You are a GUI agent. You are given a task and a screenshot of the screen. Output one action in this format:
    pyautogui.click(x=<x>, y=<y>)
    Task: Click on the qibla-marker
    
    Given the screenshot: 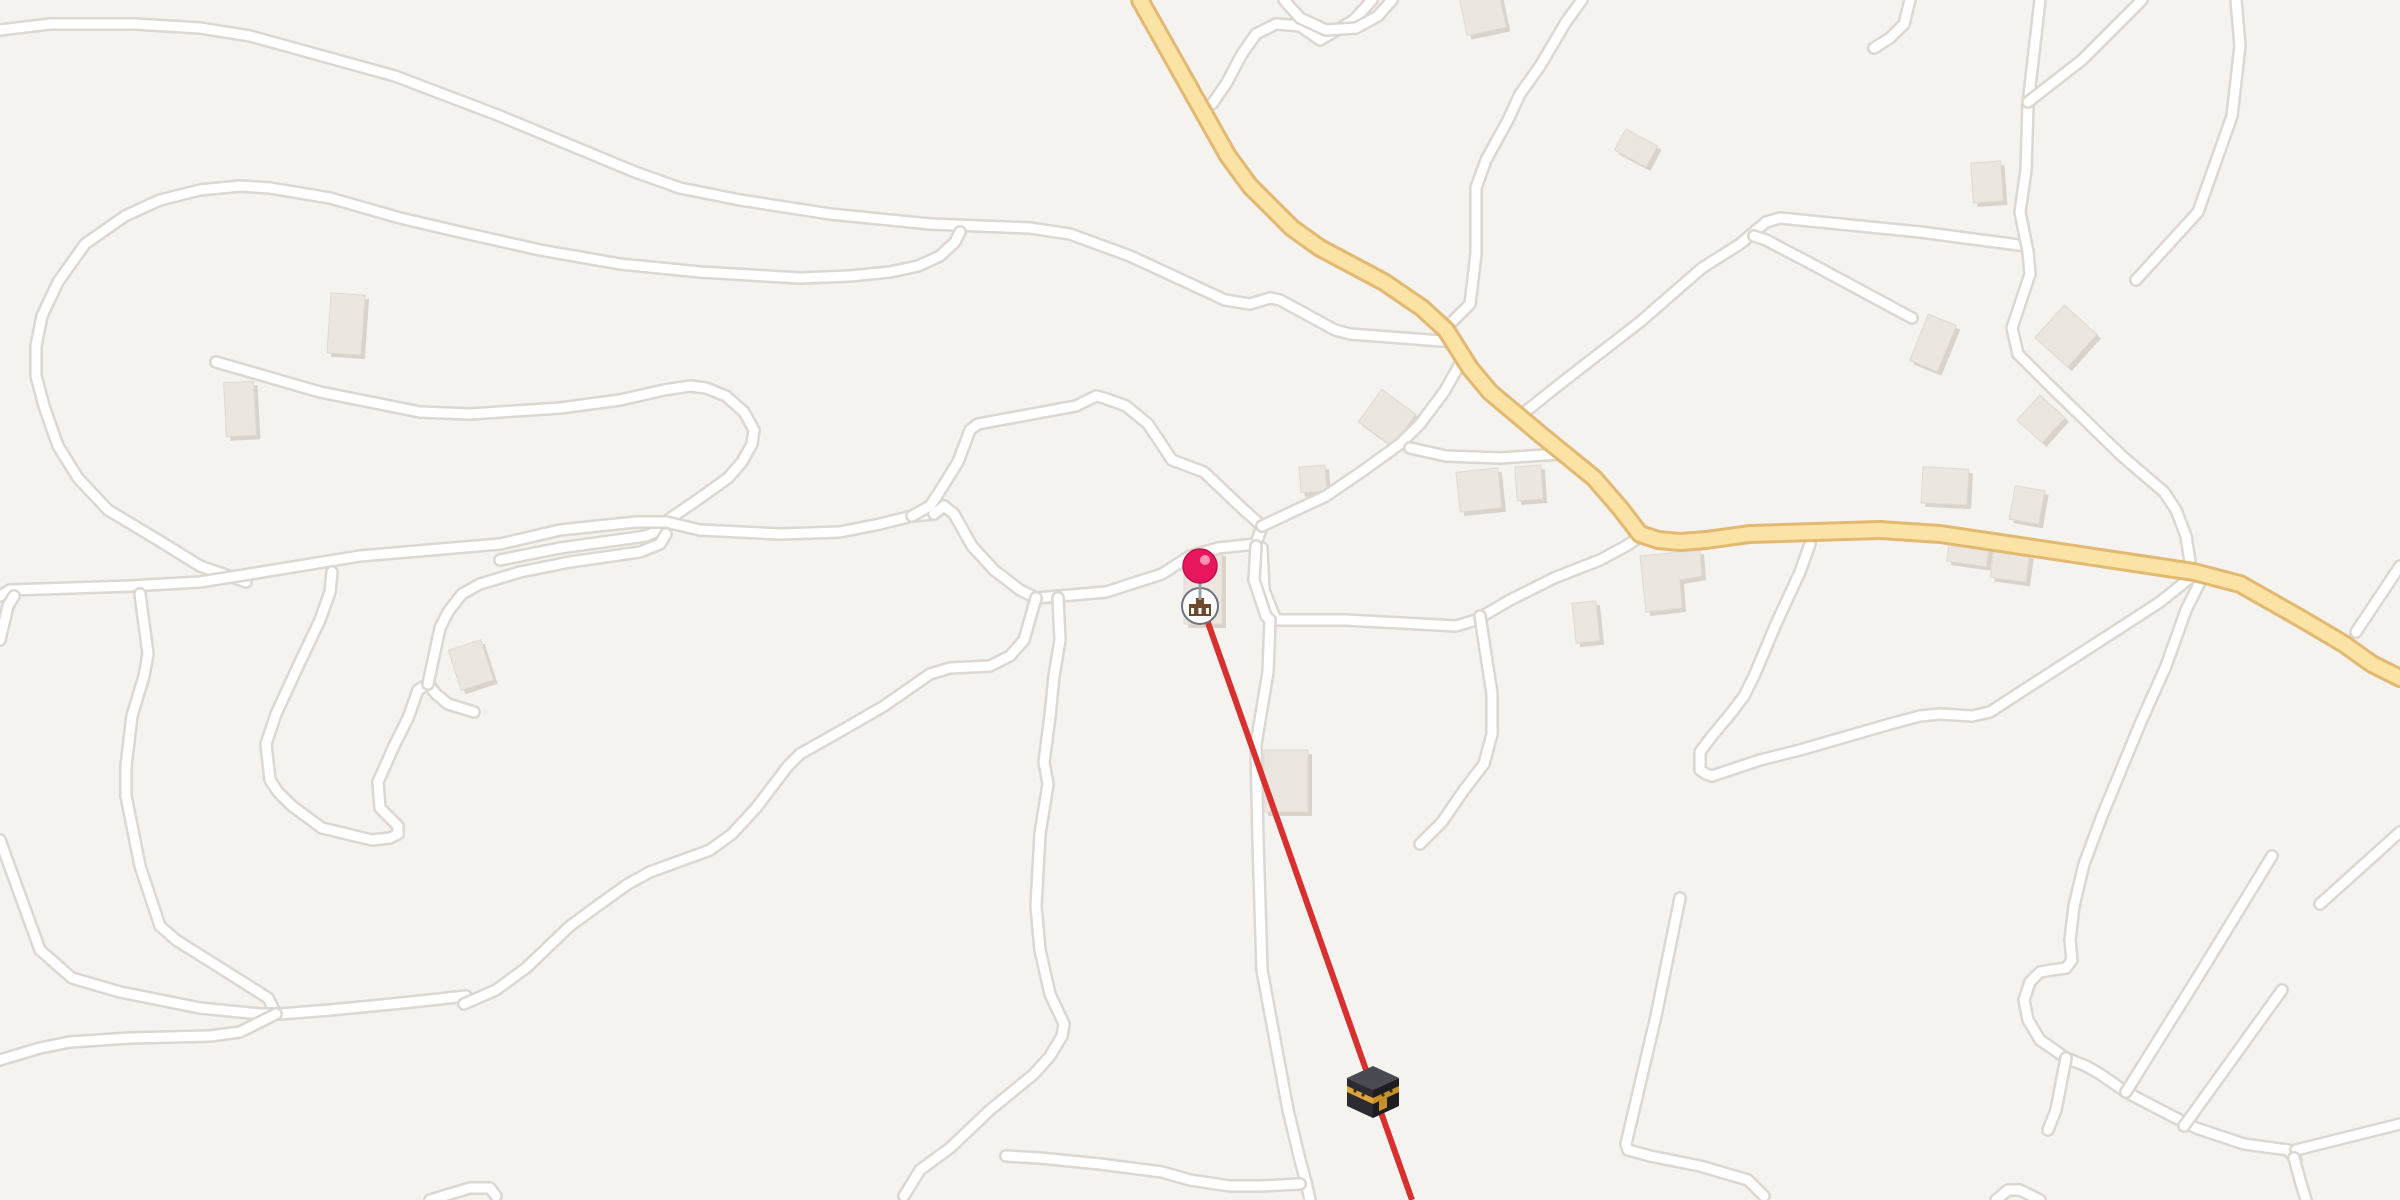 What is the action you would take?
    pyautogui.click(x=1373, y=1092)
    